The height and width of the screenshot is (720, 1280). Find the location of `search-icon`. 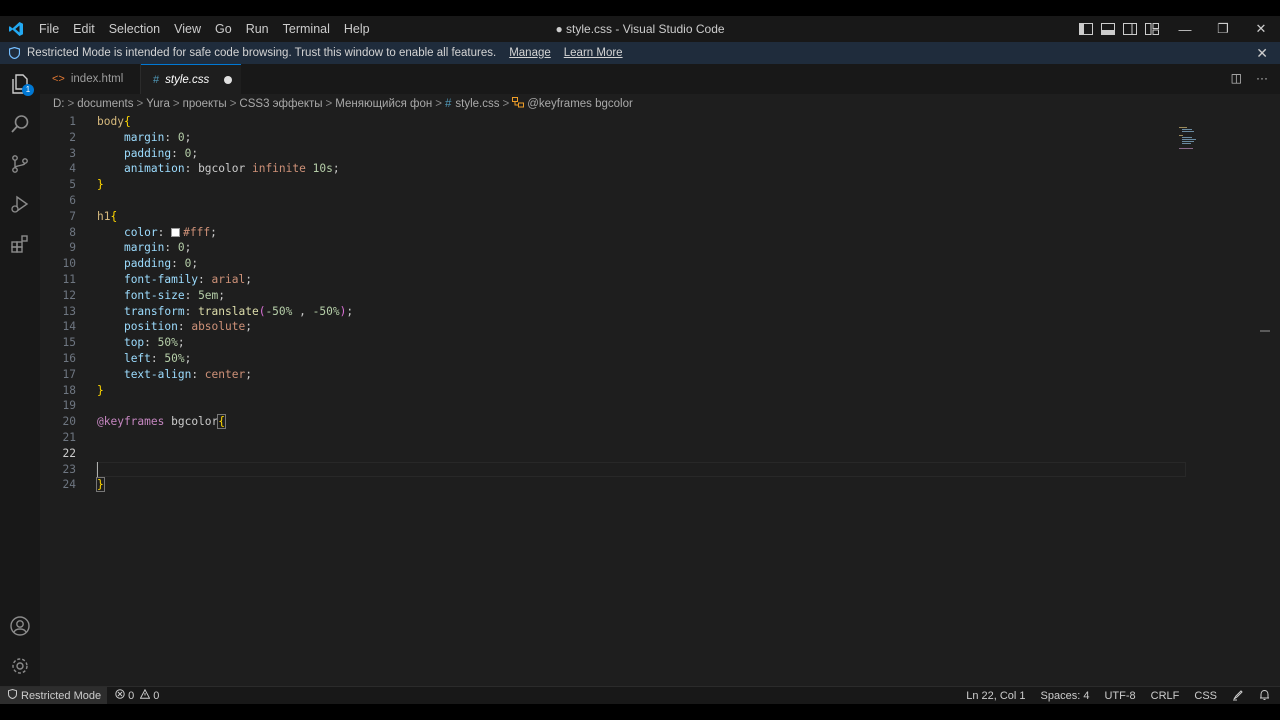

search-icon is located at coordinates (20, 124).